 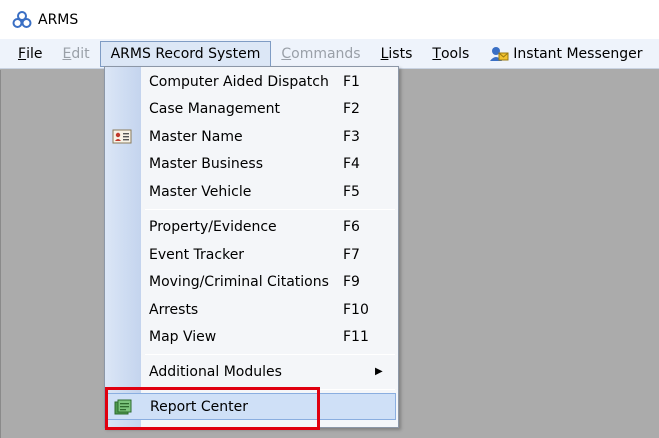 What do you see at coordinates (75, 54) in the screenshot?
I see `menu-edit: Edit` at bounding box center [75, 54].